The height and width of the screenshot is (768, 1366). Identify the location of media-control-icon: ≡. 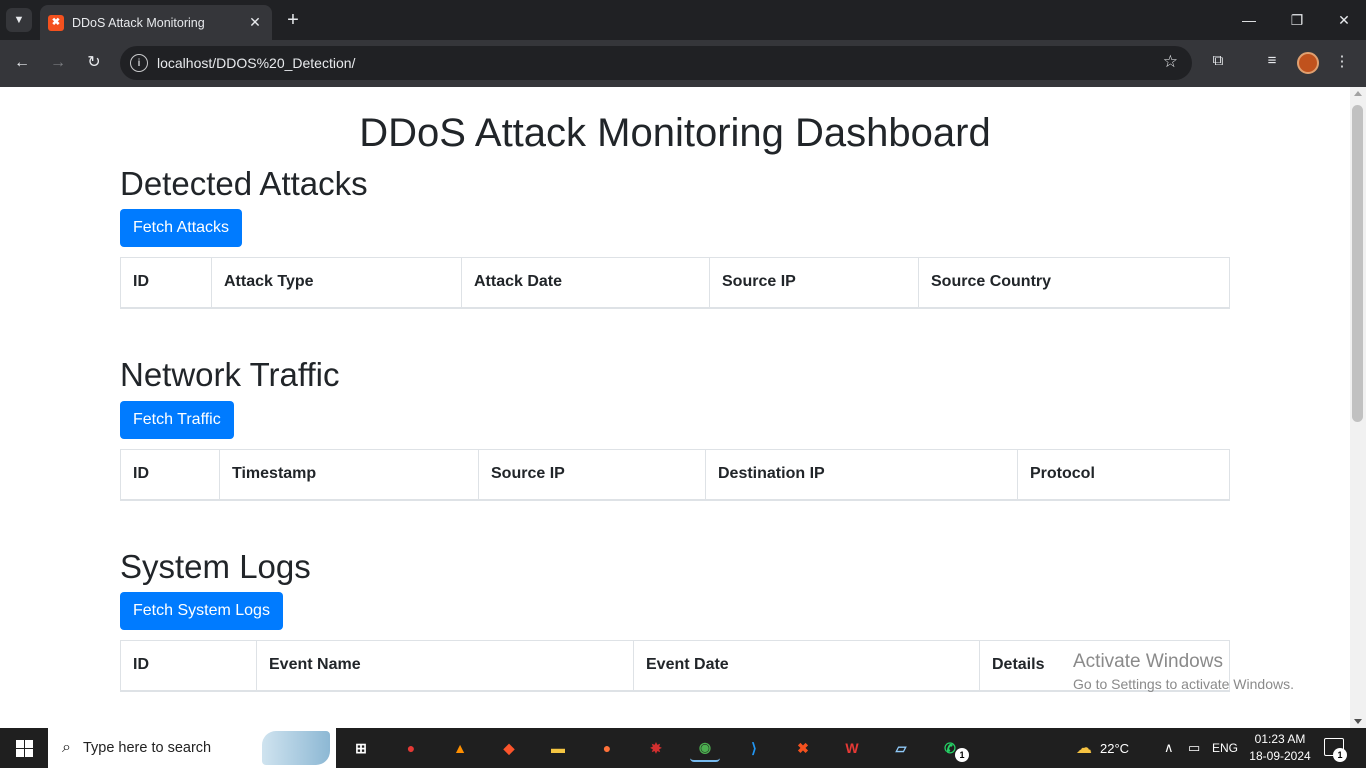
(1272, 60).